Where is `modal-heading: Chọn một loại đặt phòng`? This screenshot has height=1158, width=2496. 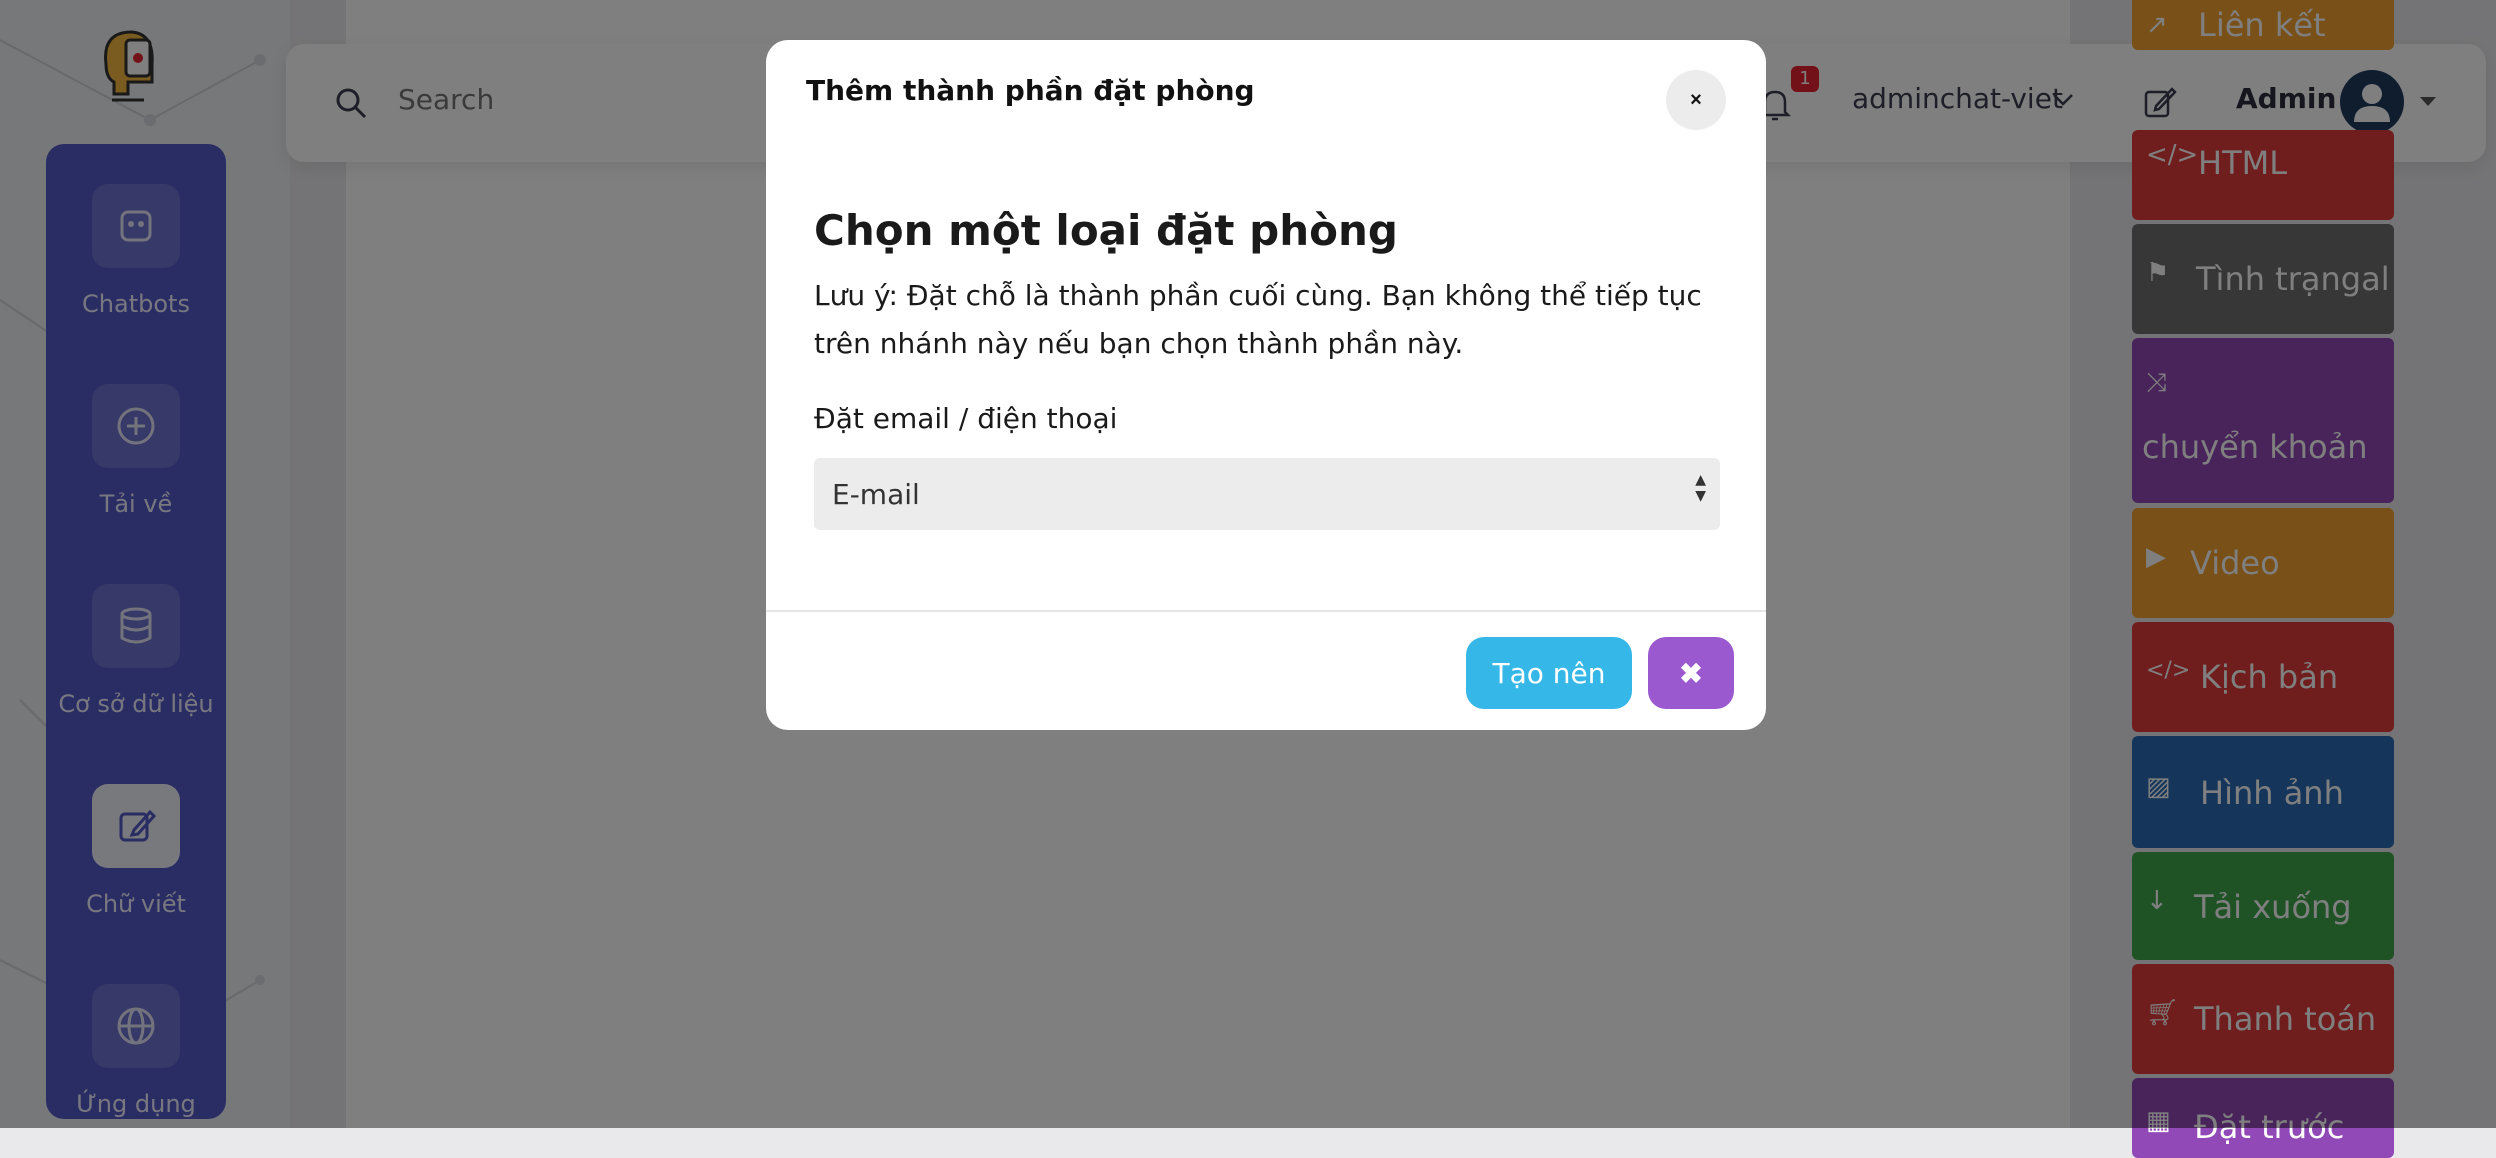
modal-heading: Chọn một loại đặt phòng is located at coordinates (1106, 230).